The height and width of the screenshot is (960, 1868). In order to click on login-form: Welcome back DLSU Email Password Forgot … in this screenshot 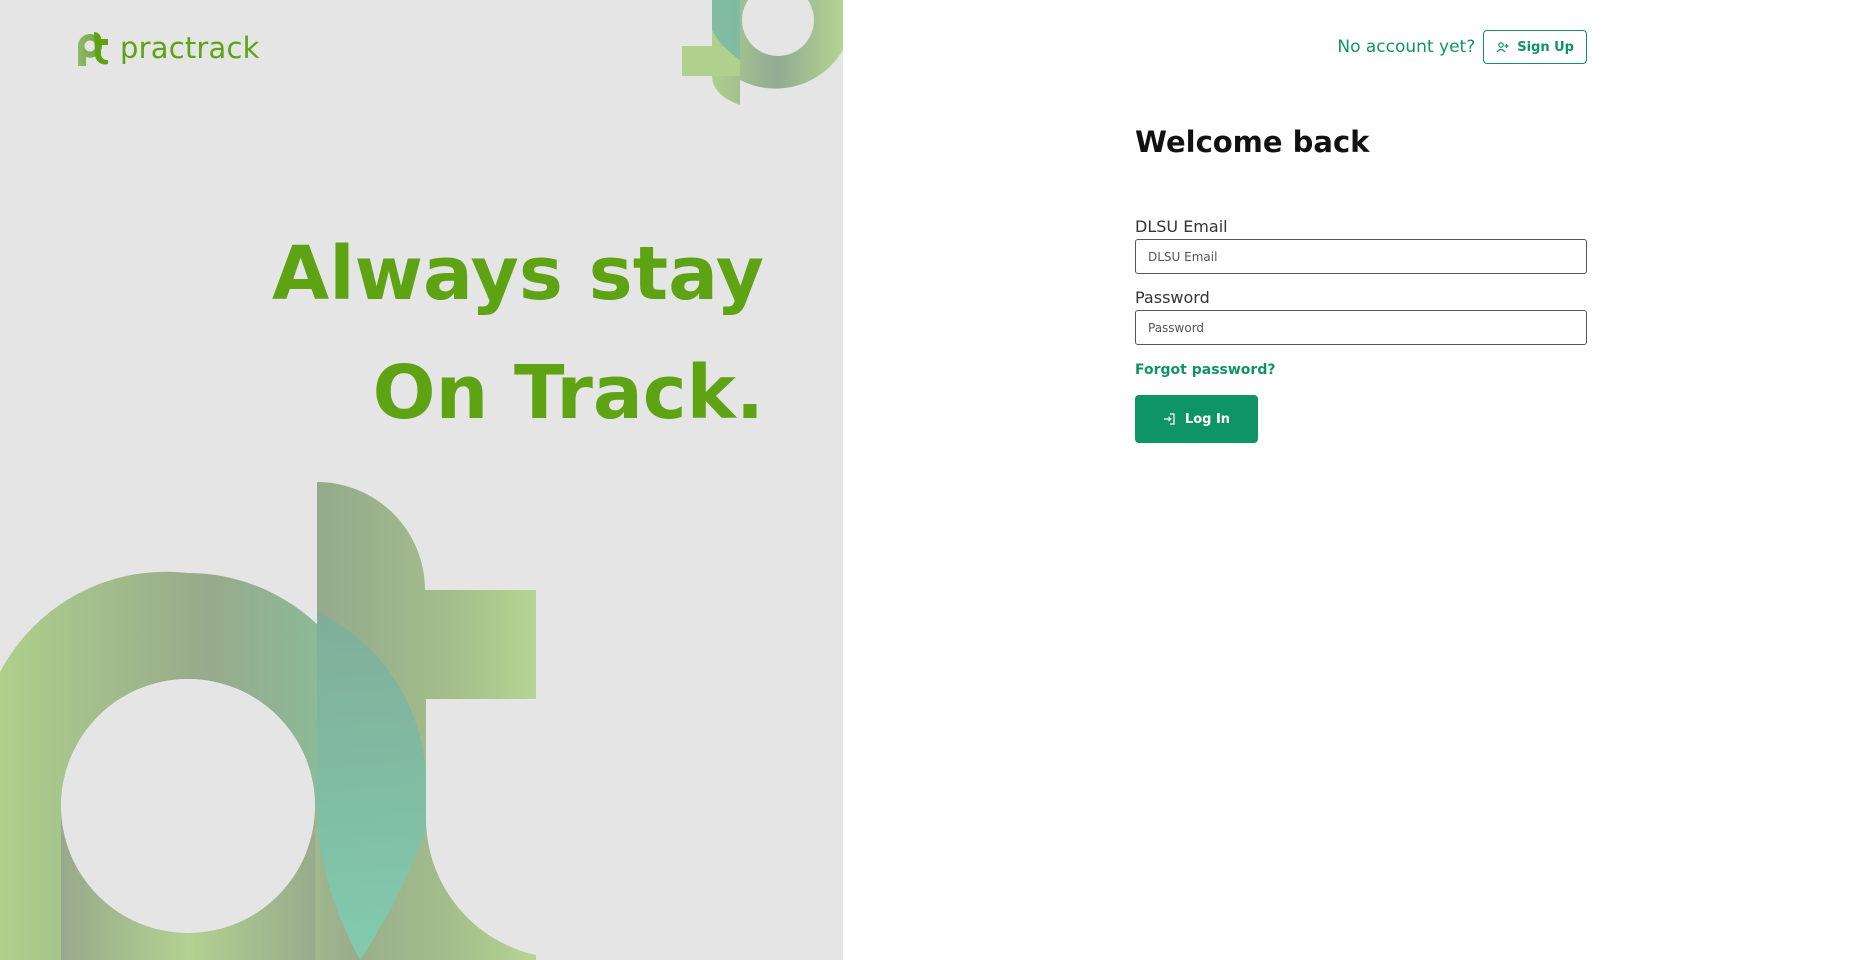, I will do `click(1361, 284)`.